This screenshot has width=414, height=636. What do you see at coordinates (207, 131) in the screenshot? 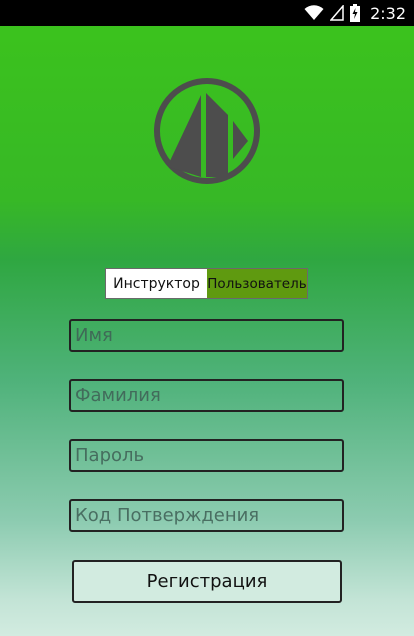
I see `mountain-logo-icon` at bounding box center [207, 131].